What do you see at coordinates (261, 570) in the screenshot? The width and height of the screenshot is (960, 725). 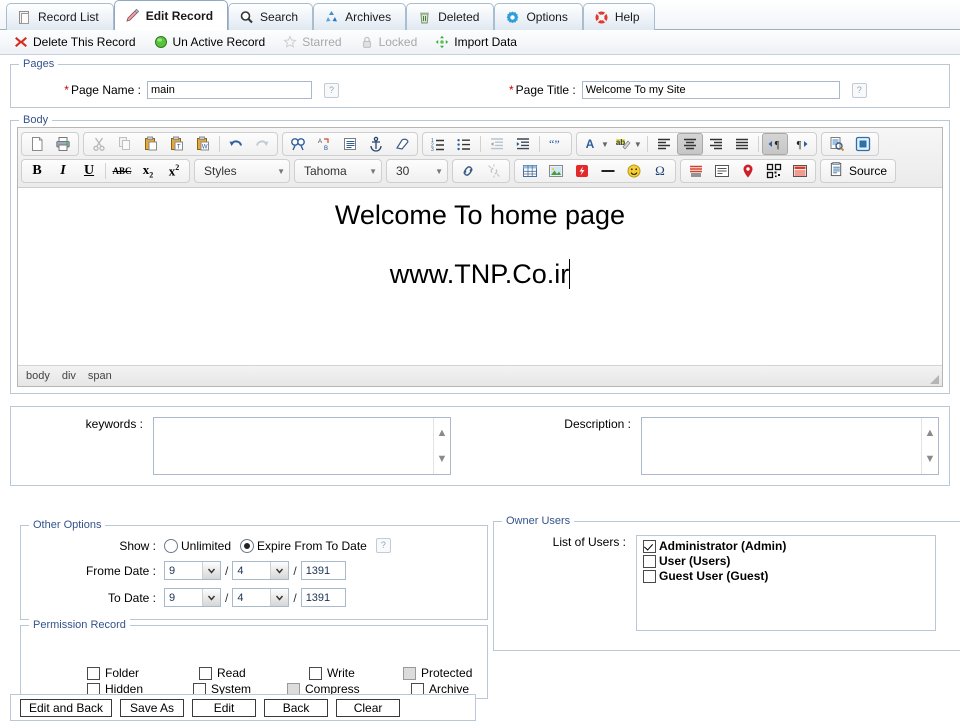 I see `from-month-select: 4` at bounding box center [261, 570].